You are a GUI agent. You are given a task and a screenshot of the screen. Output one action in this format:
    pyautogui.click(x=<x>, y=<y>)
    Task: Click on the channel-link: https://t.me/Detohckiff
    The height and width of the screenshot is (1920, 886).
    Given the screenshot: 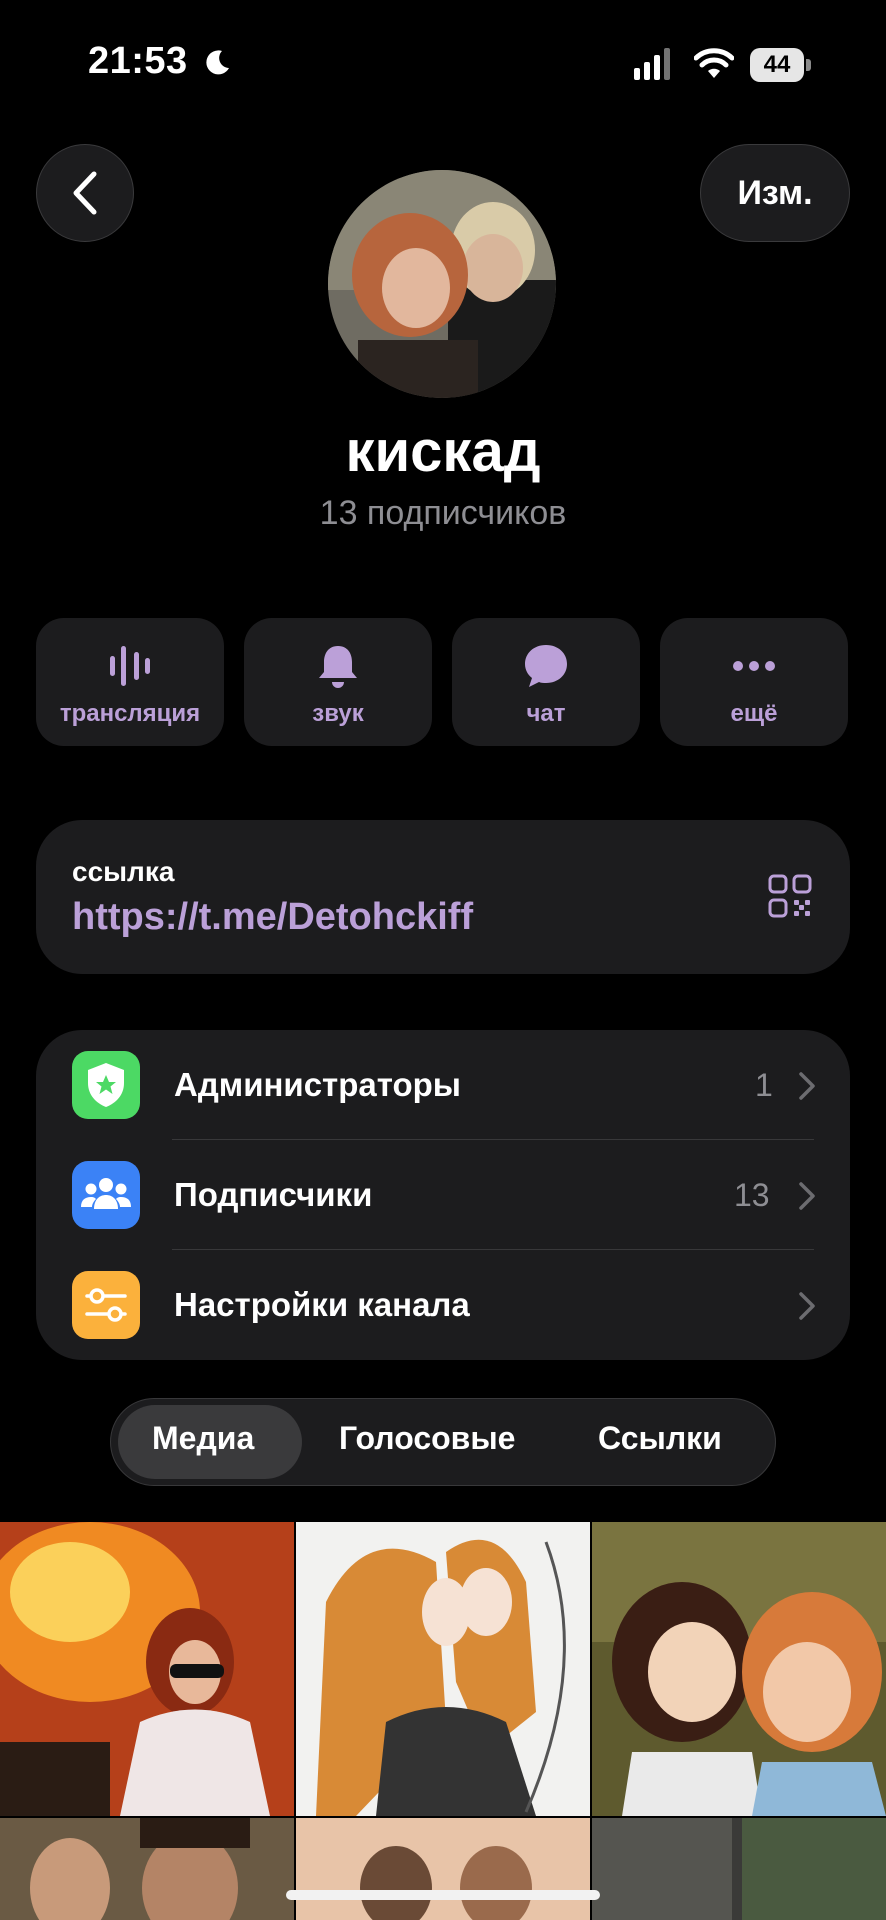 What is the action you would take?
    pyautogui.click(x=272, y=917)
    